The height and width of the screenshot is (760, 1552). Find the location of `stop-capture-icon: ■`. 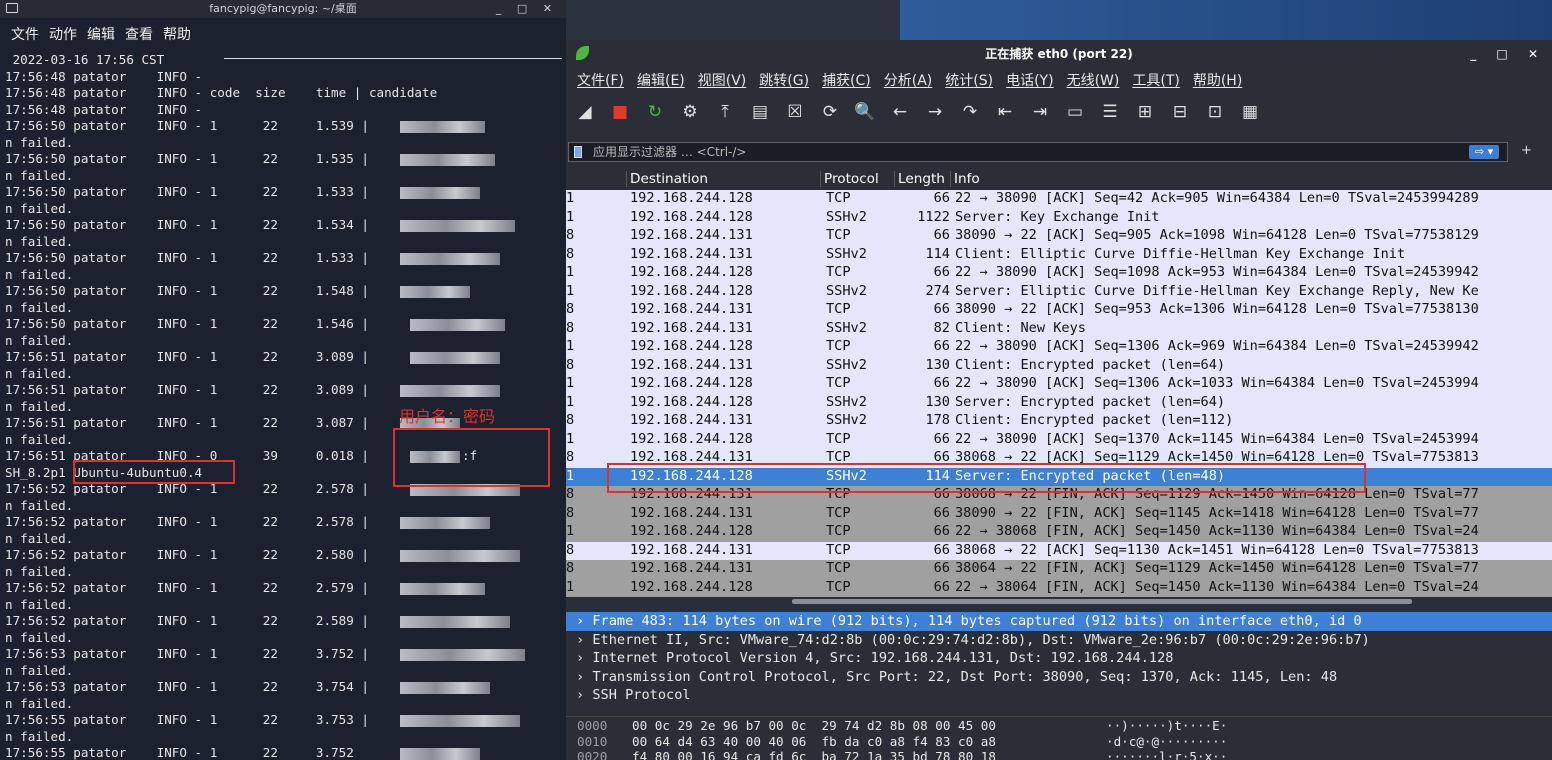

stop-capture-icon: ■ is located at coordinates (620, 112).